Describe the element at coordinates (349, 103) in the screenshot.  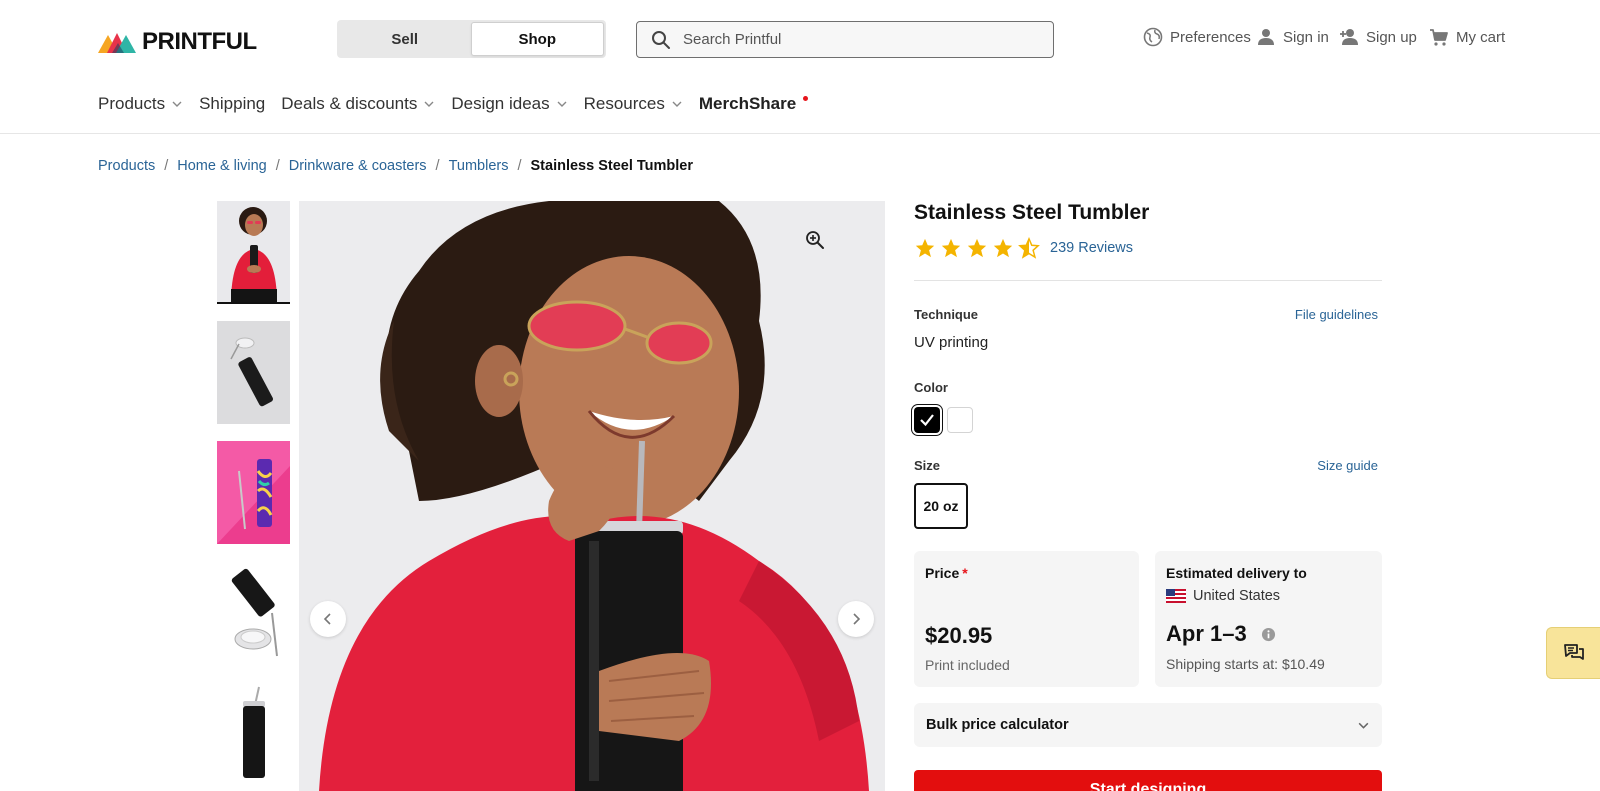
I see `nav-deals-label: Deals & discounts` at that location.